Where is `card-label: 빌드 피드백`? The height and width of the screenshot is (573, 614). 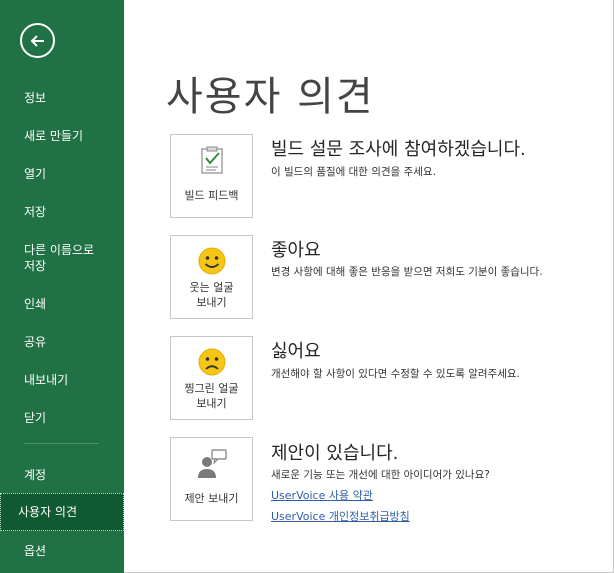 card-label: 빌드 피드백 is located at coordinates (211, 195).